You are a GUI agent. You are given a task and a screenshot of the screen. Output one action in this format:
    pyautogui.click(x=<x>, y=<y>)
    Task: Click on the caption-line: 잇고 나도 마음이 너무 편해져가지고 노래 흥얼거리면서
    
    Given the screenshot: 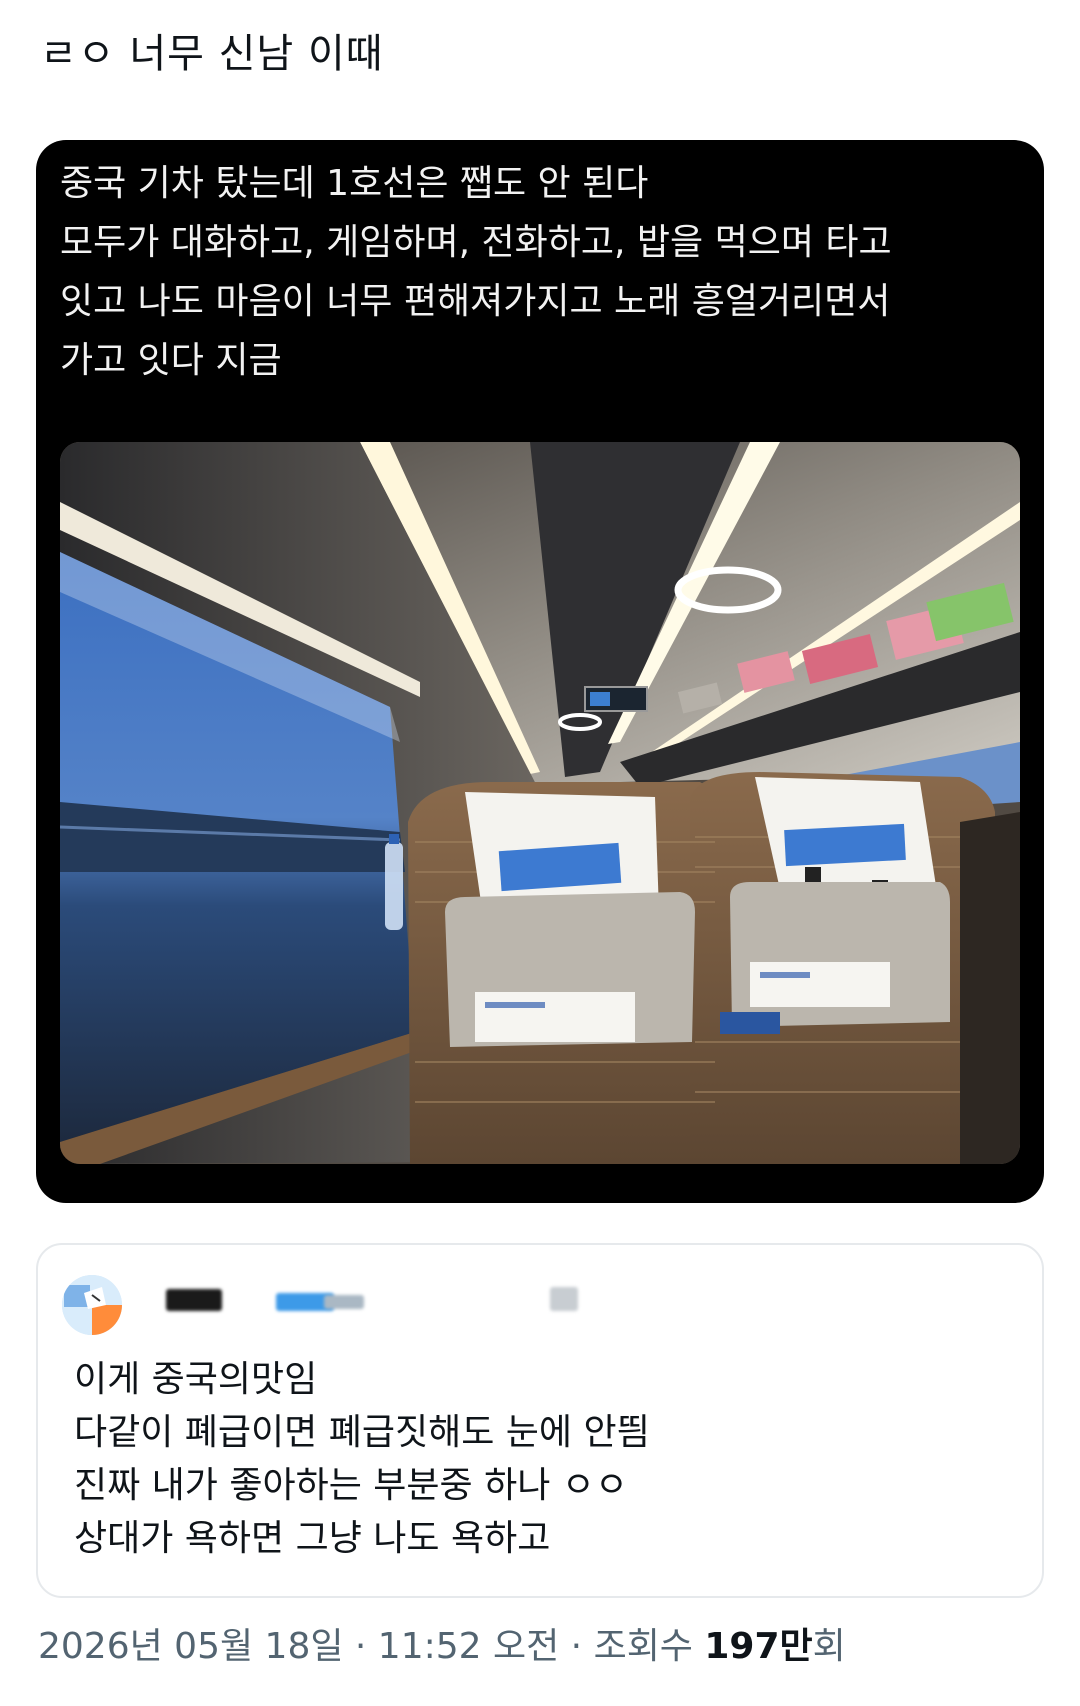 What is the action you would take?
    pyautogui.click(x=475, y=301)
    